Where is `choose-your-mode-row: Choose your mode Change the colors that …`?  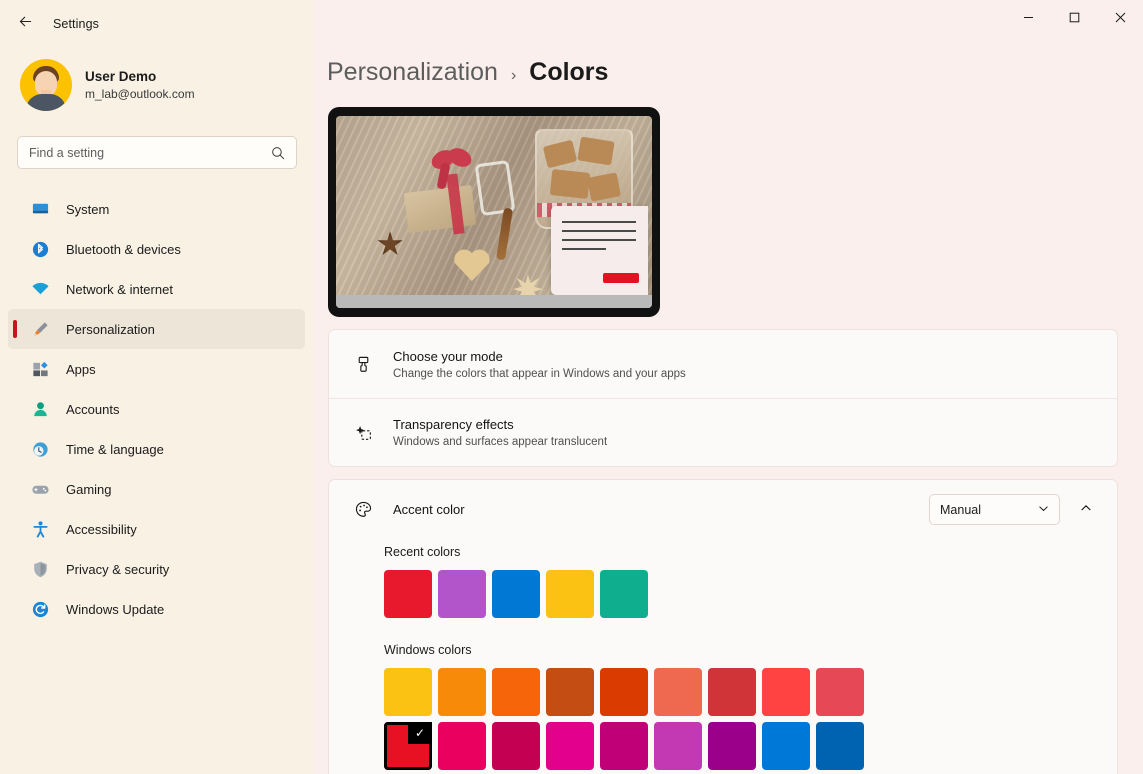 choose-your-mode-row: Choose your mode Change the colors that … is located at coordinates (723, 364).